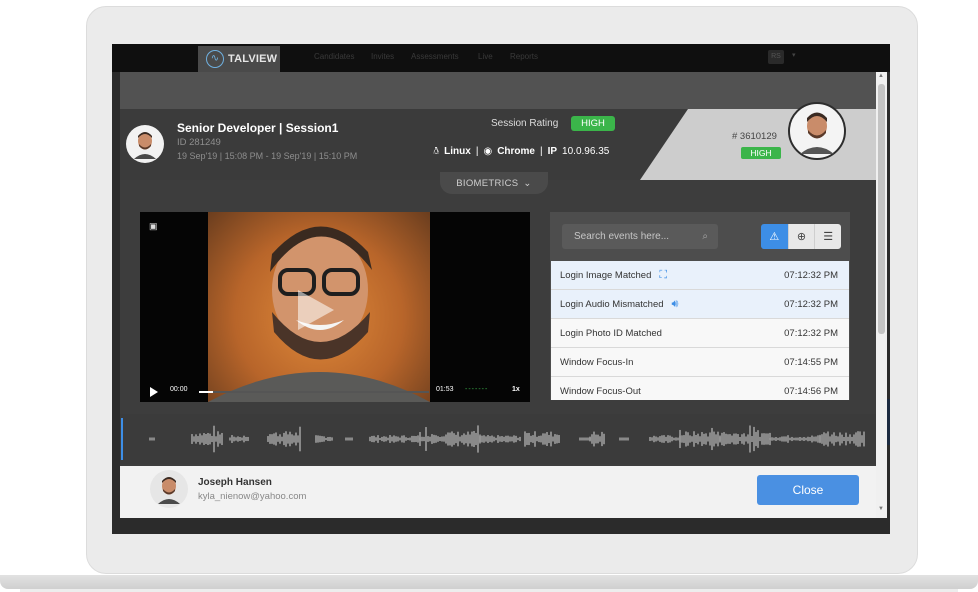 The image size is (978, 592). What do you see at coordinates (314, 392) in the screenshot?
I see `seek-bar` at bounding box center [314, 392].